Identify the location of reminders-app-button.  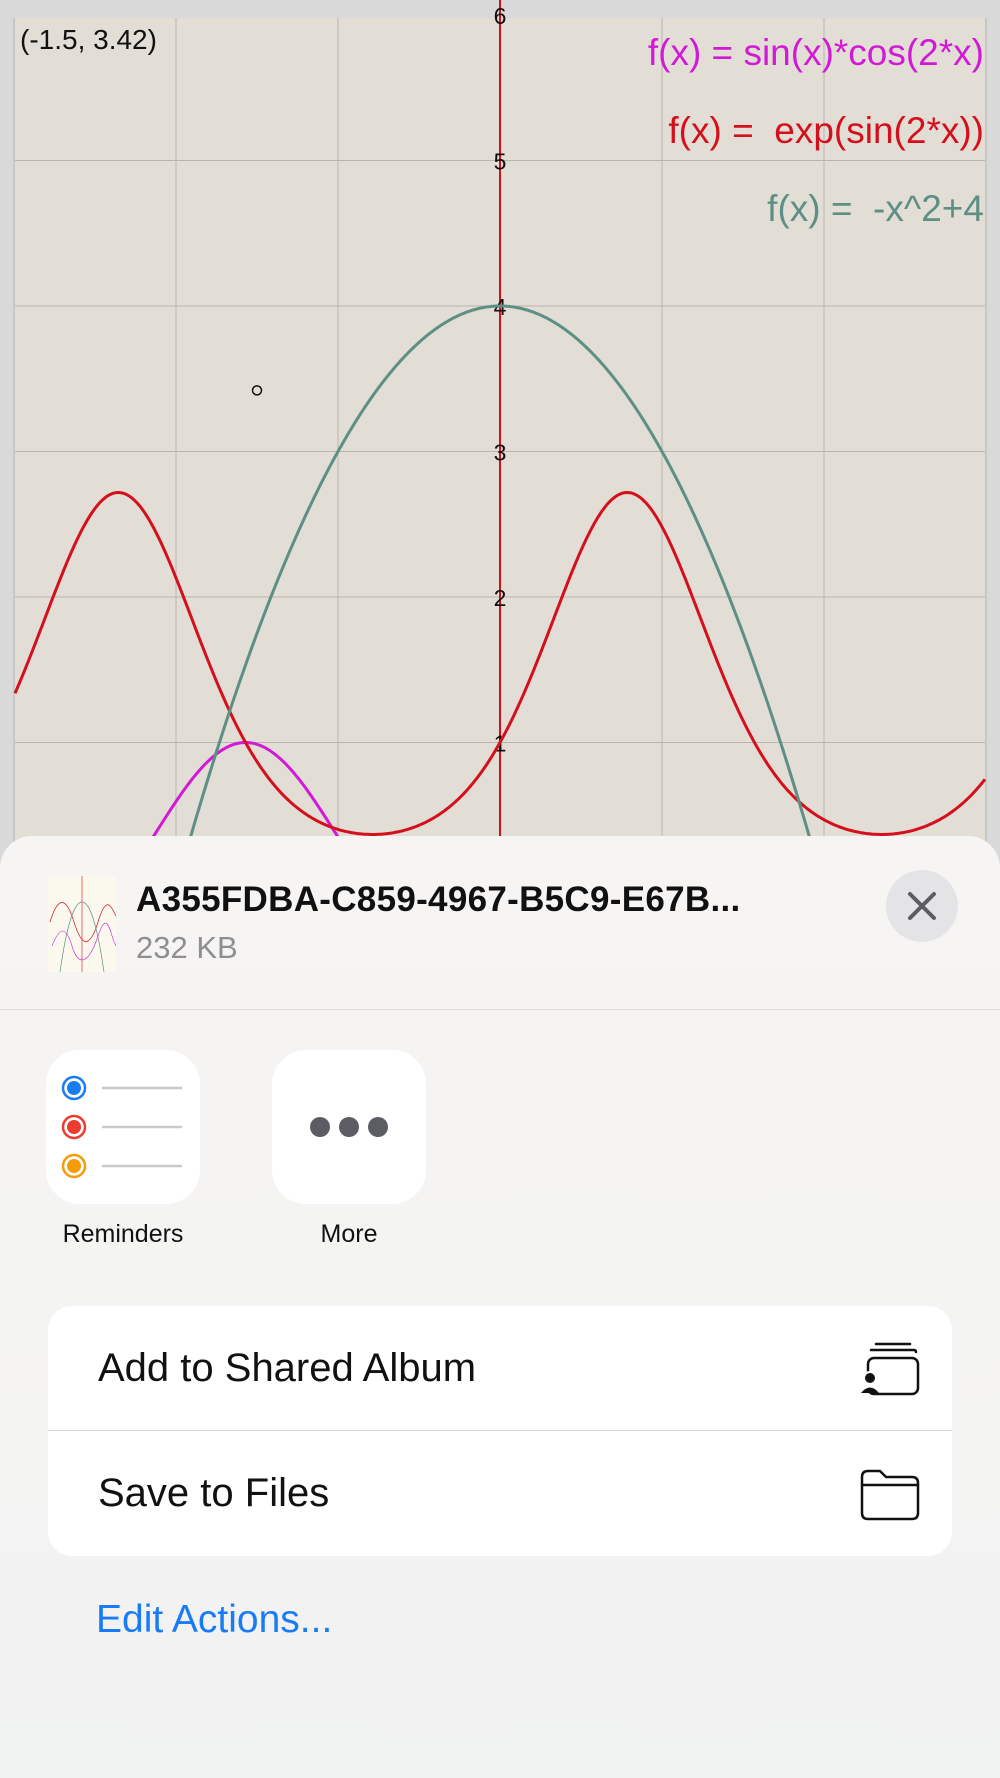
(123, 1127).